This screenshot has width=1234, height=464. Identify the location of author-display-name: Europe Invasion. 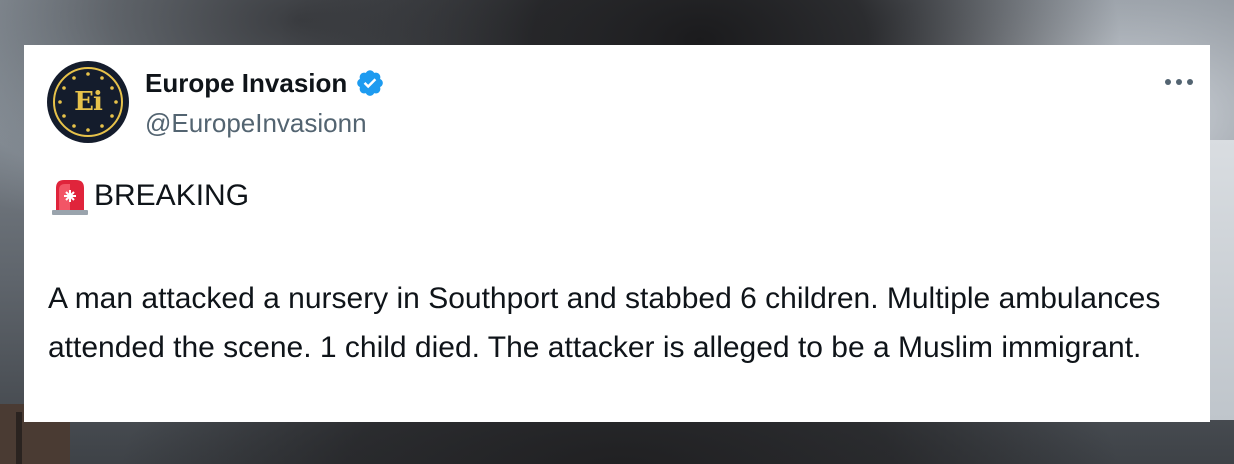
(246, 83).